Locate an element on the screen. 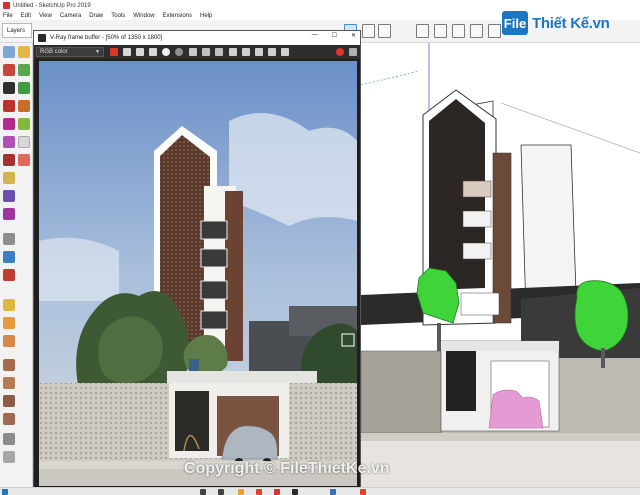 Image resolution: width=640 pixels, height=495 pixels. sketchup-logo-icon is located at coordinates (6, 5).